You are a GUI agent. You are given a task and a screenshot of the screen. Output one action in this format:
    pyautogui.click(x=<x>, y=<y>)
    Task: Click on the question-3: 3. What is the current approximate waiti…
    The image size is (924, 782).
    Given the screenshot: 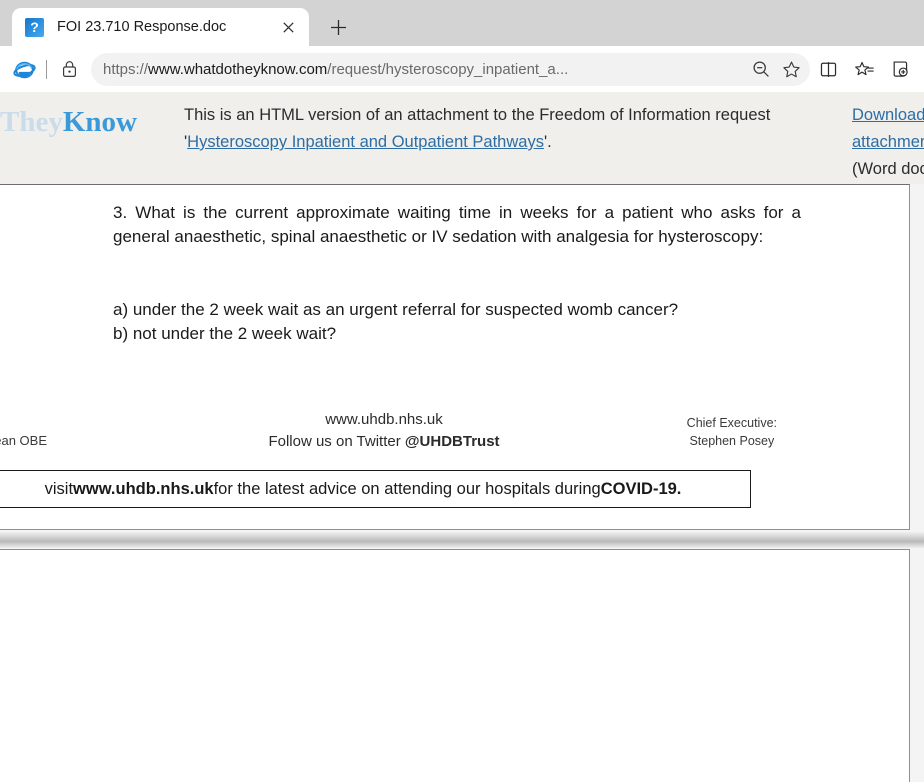 What is the action you would take?
    pyautogui.click(x=457, y=225)
    